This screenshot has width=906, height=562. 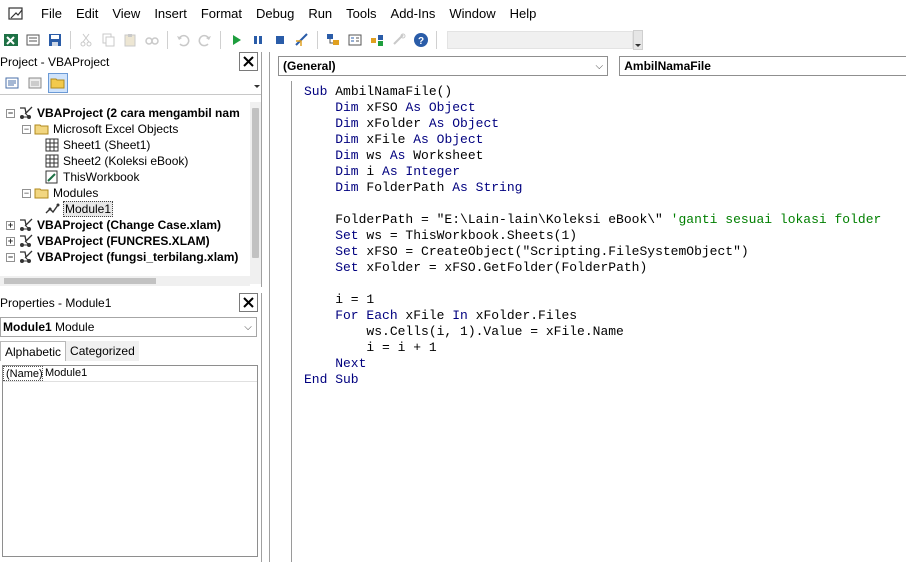 I want to click on project-explorer-button, so click(x=333, y=40).